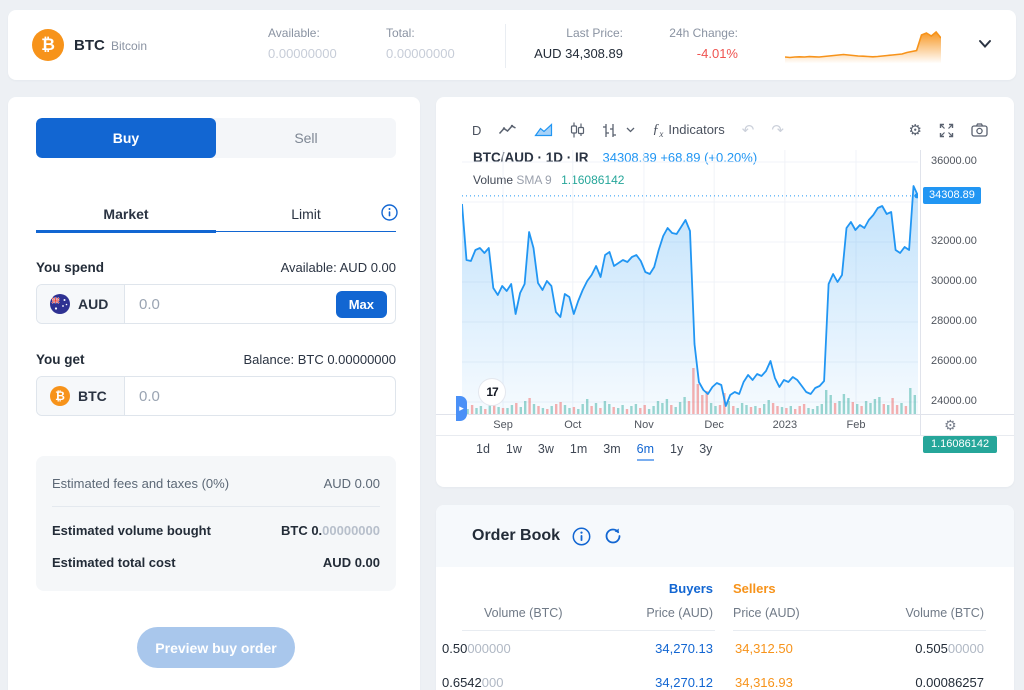  Describe the element at coordinates (578, 648) in the screenshot. I see `buyers-row: 0.50000000 34,270.13` at that location.